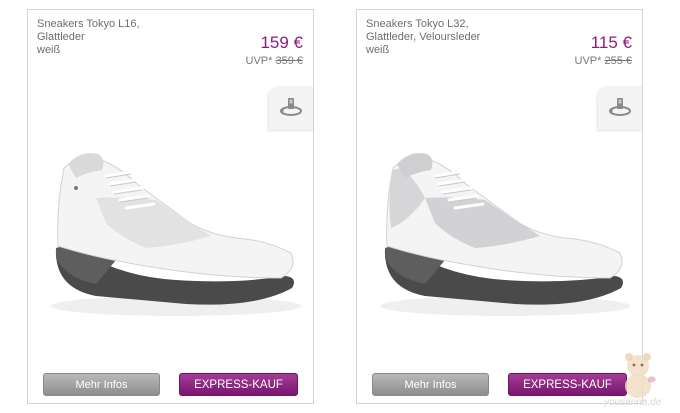 This screenshot has height=413, width=680. What do you see at coordinates (637, 378) in the screenshot?
I see `watermark: yousanna.de` at bounding box center [637, 378].